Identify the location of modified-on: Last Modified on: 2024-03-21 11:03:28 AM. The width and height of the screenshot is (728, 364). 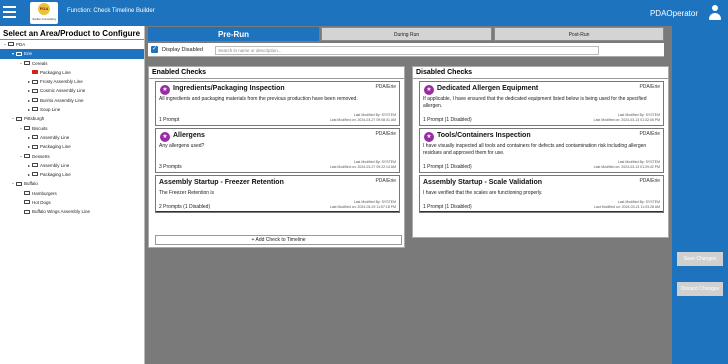
(627, 207).